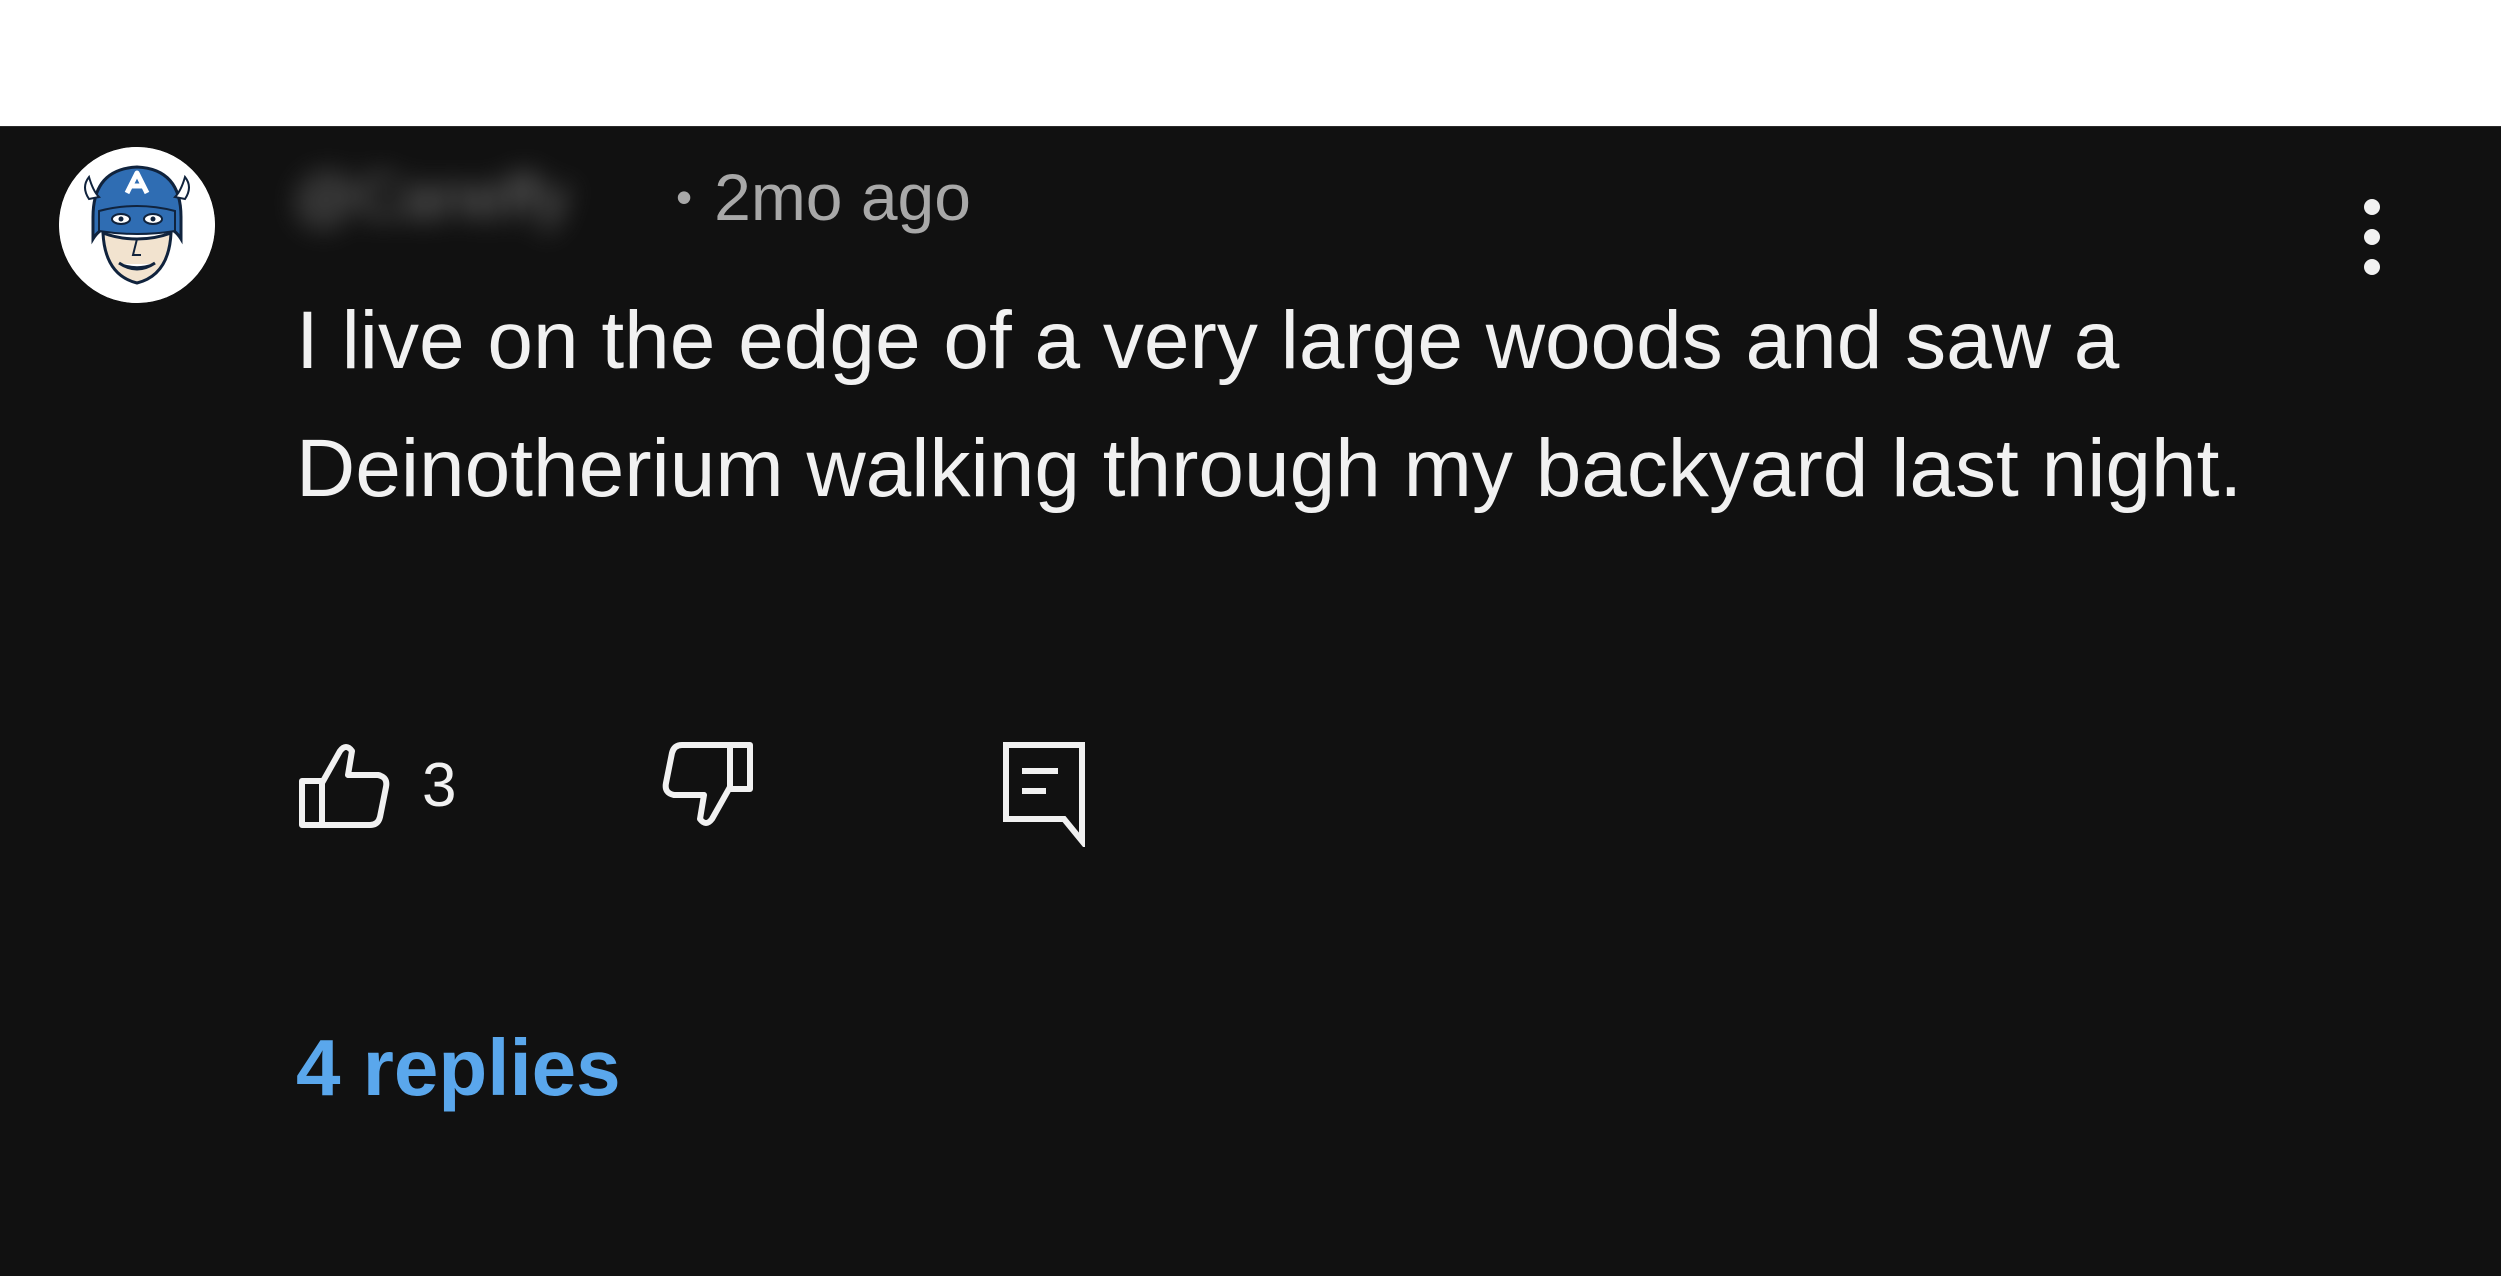 This screenshot has height=1276, width=2501. Describe the element at coordinates (474, 197) in the screenshot. I see `author-name: @Caneffy` at that location.